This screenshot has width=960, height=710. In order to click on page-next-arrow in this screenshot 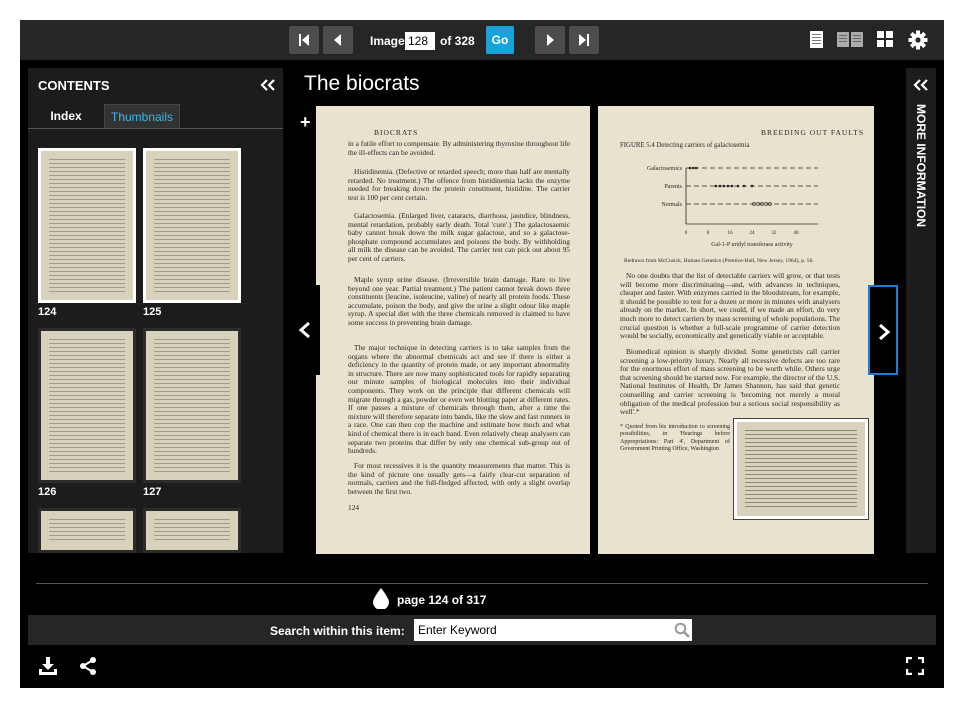, I will do `click(883, 330)`.